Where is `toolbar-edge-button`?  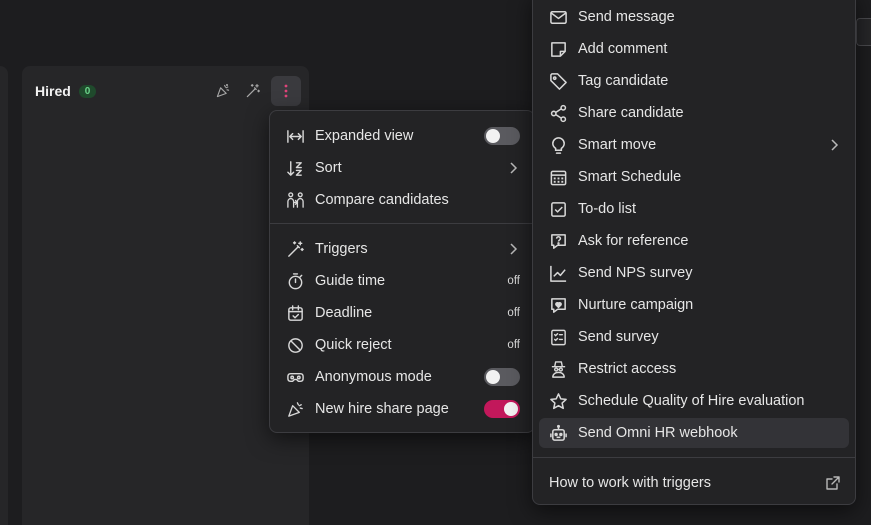
toolbar-edge-button is located at coordinates (863, 32).